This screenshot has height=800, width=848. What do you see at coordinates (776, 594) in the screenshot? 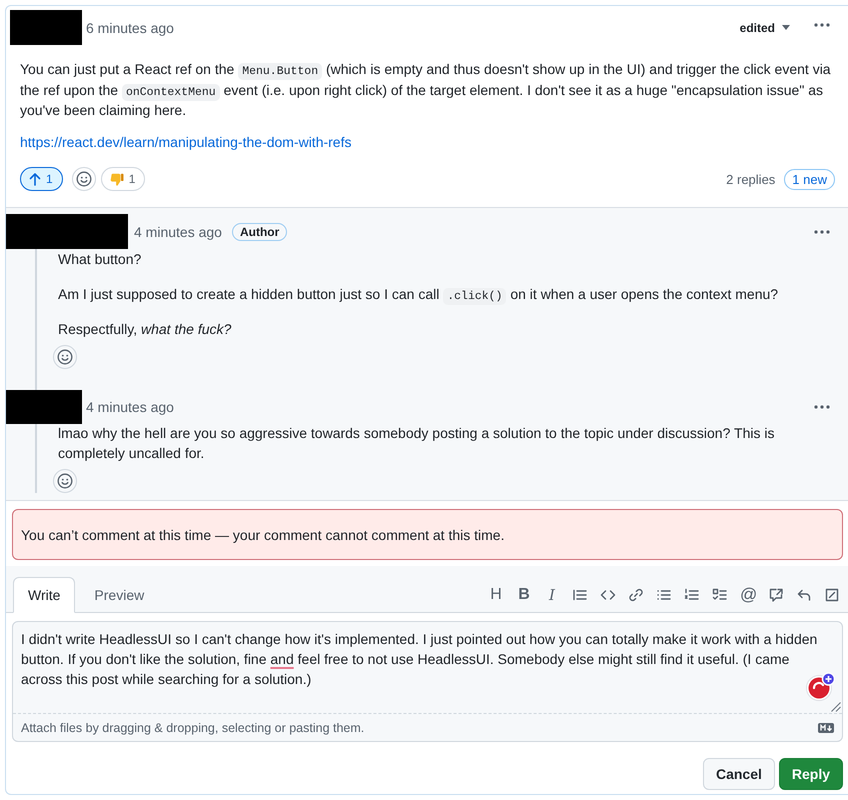
I see `comment-arrow-icon` at bounding box center [776, 594].